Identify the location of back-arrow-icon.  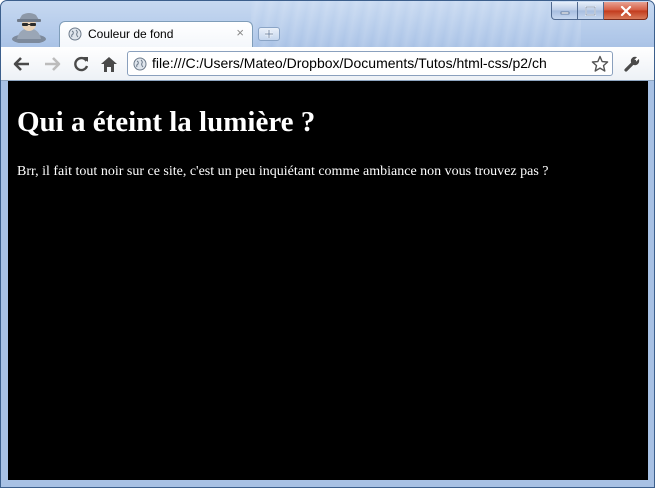
(21, 64).